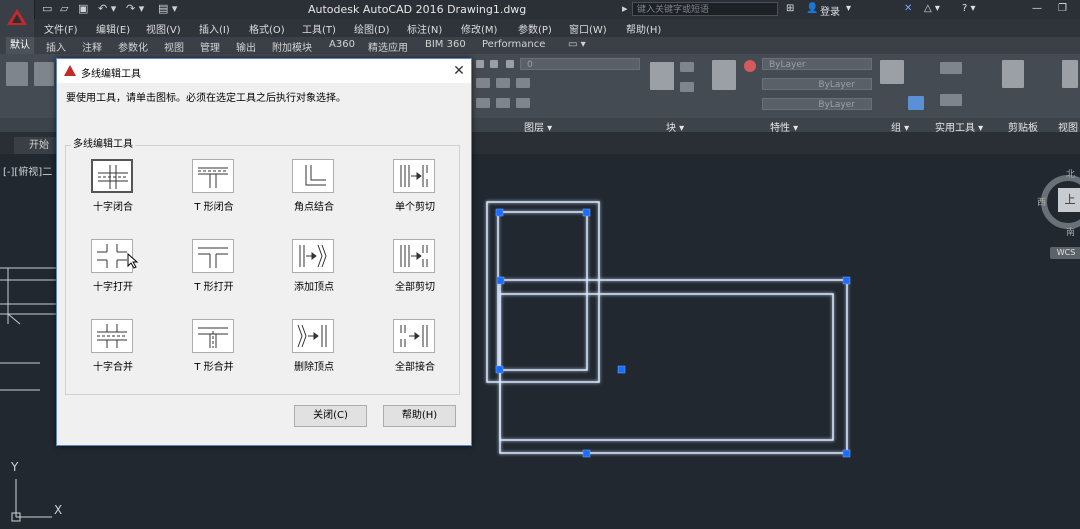 This screenshot has height=529, width=1080. Describe the element at coordinates (92, 46) in the screenshot. I see `tab-annotate: 注释` at that location.